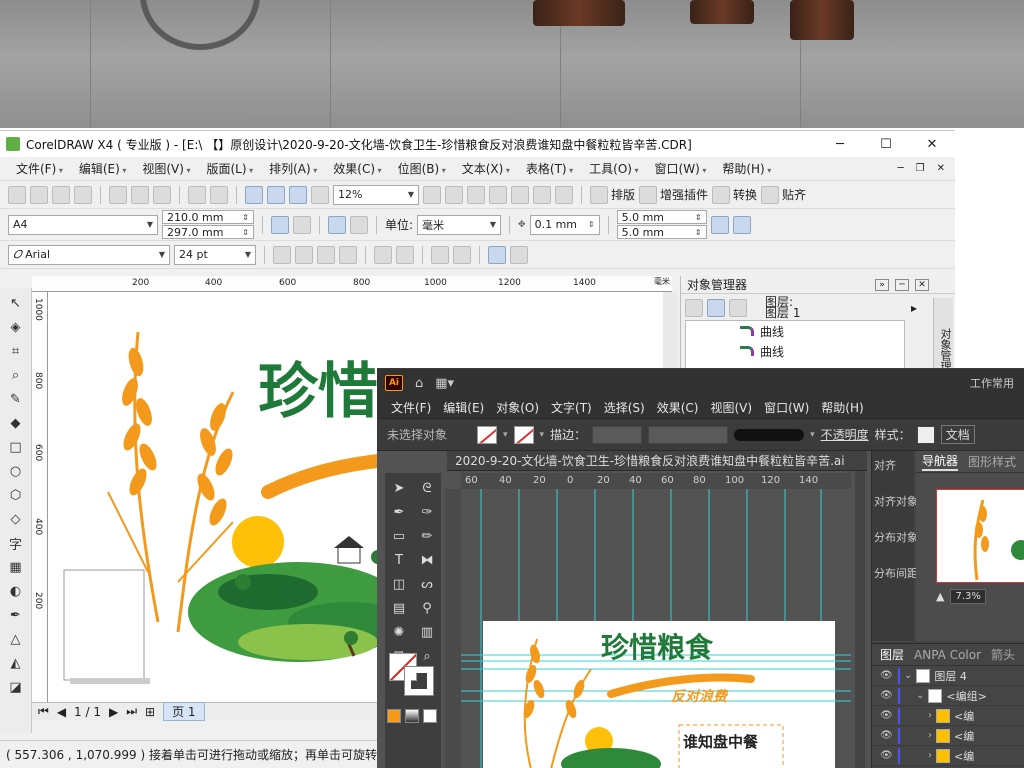 The image size is (1024, 768). What do you see at coordinates (254, 194) in the screenshot?
I see `import-icon` at bounding box center [254, 194].